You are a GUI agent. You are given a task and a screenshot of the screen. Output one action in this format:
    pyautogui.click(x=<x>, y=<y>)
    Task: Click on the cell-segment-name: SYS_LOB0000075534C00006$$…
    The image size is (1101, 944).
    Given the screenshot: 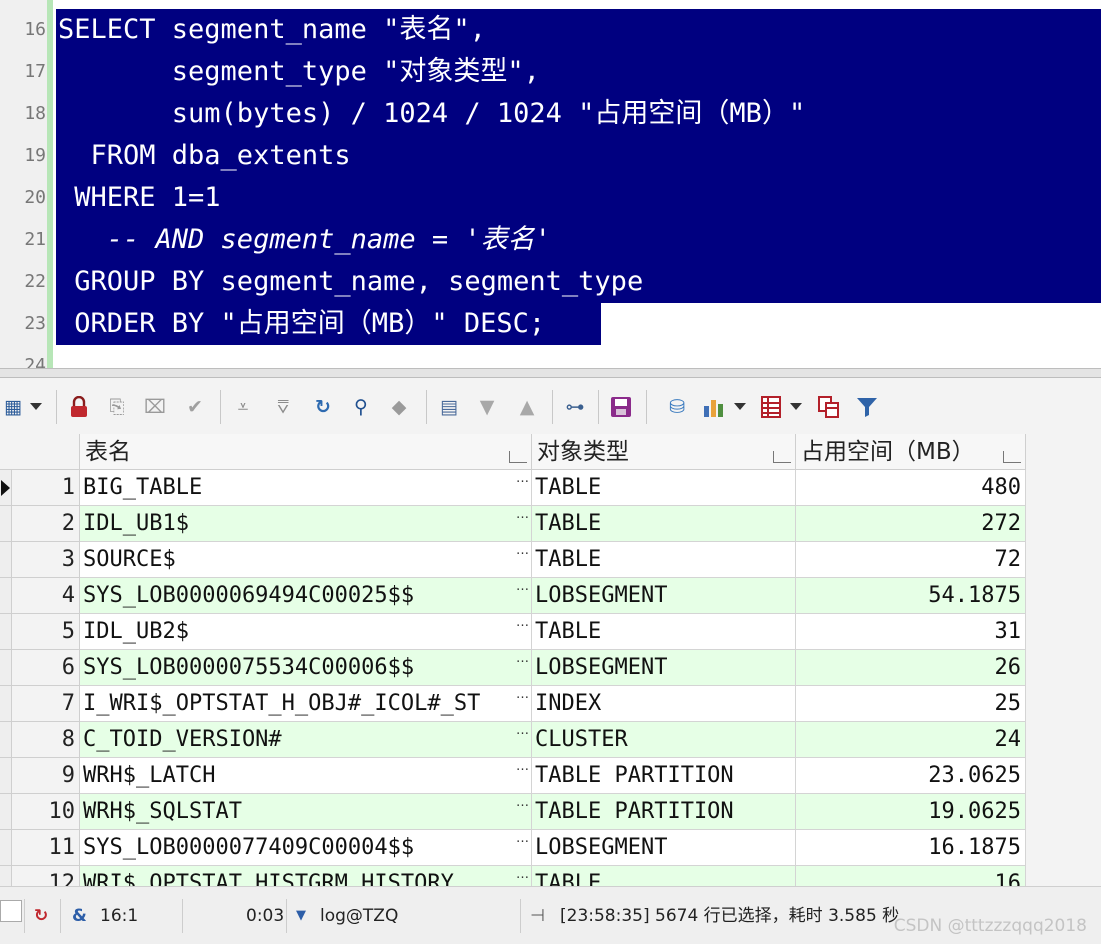 What is the action you would take?
    pyautogui.click(x=306, y=668)
    